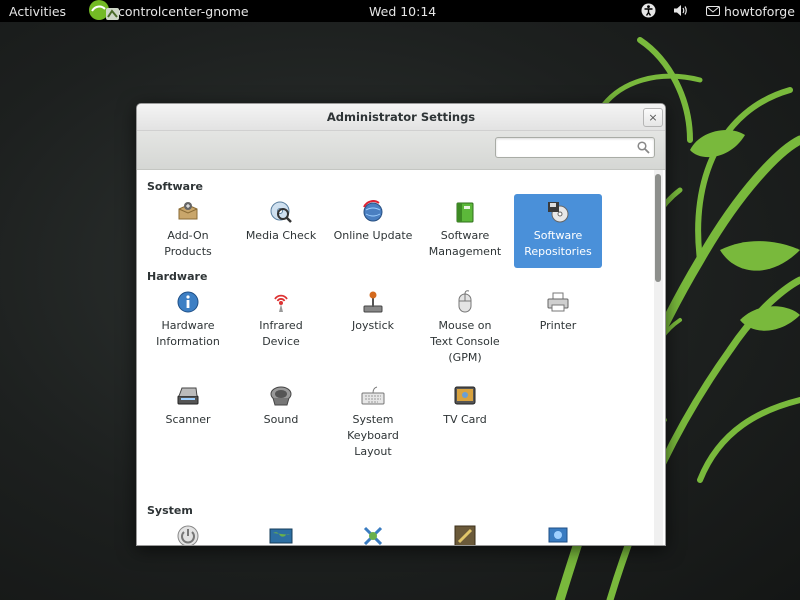 The image size is (800, 600). I want to click on config-icon, so click(465, 535).